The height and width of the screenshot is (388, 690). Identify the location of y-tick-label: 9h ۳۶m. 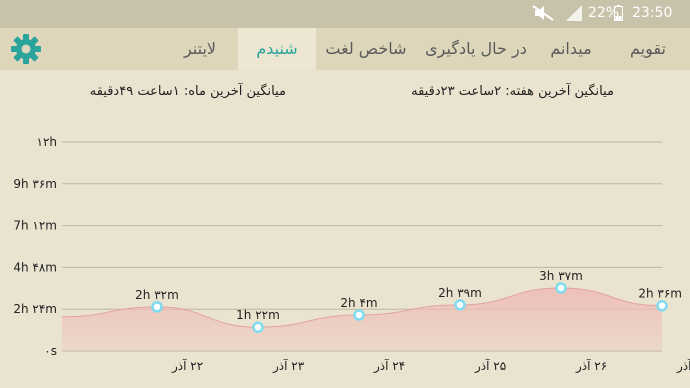
(35, 184).